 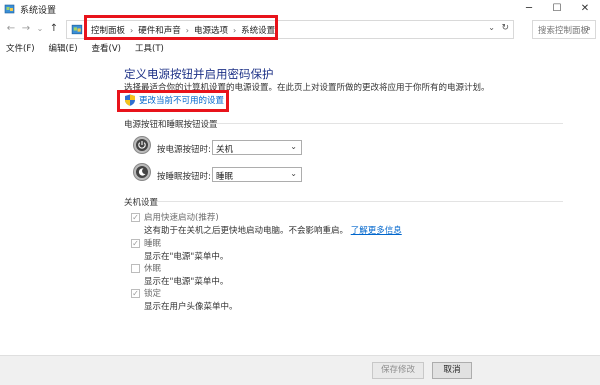 What do you see at coordinates (171, 125) in the screenshot?
I see `power-buttons-heading: 电源按钮和睡眠按钮设置` at bounding box center [171, 125].